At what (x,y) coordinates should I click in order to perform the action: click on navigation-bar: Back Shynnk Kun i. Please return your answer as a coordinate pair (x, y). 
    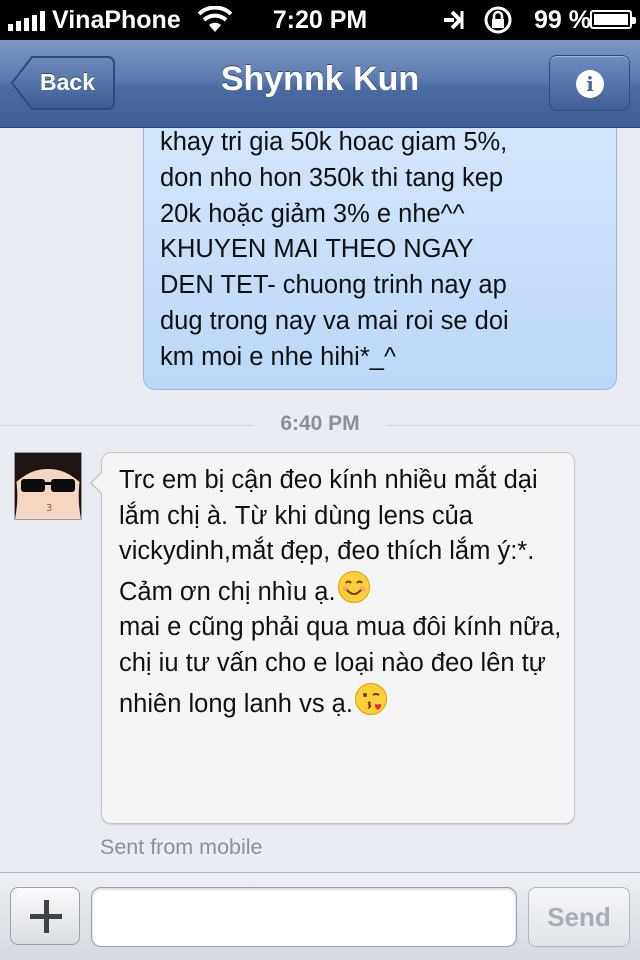
    Looking at the image, I should click on (320, 84).